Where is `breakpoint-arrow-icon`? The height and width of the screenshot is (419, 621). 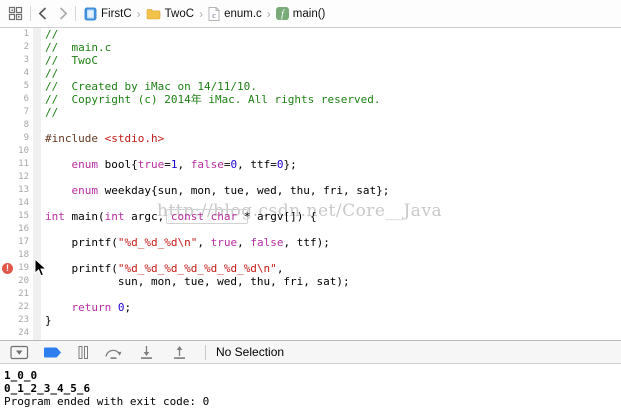
breakpoint-arrow-icon is located at coordinates (52, 352).